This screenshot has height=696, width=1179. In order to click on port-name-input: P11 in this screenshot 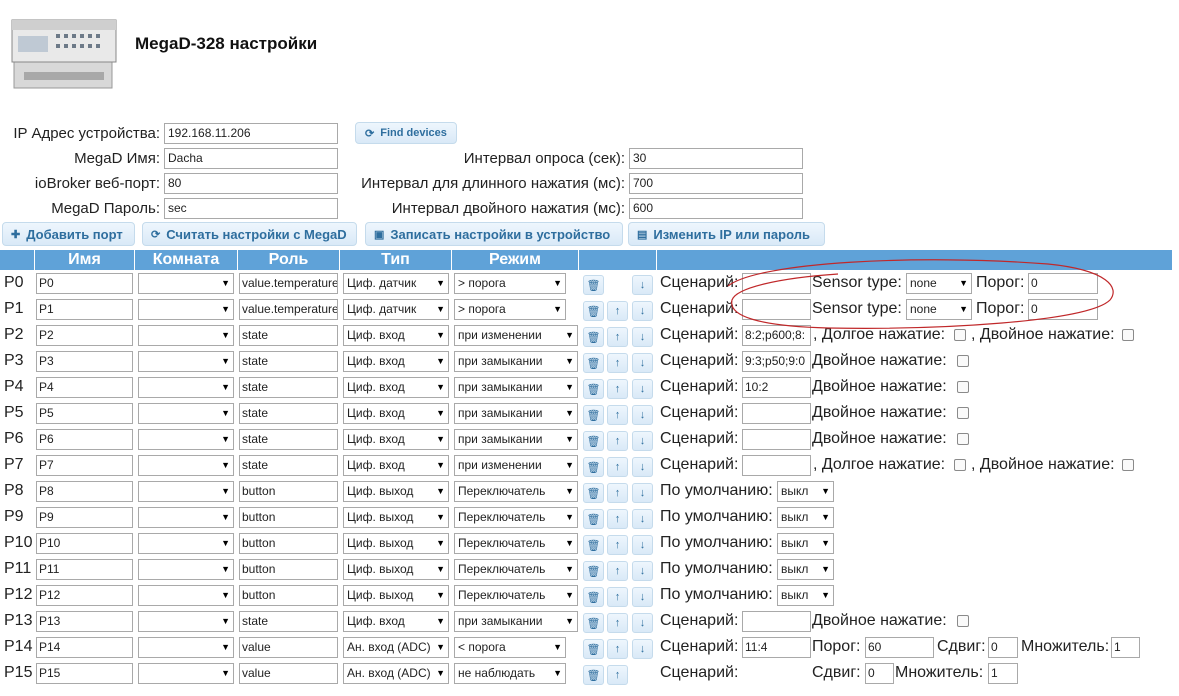, I will do `click(84, 569)`.